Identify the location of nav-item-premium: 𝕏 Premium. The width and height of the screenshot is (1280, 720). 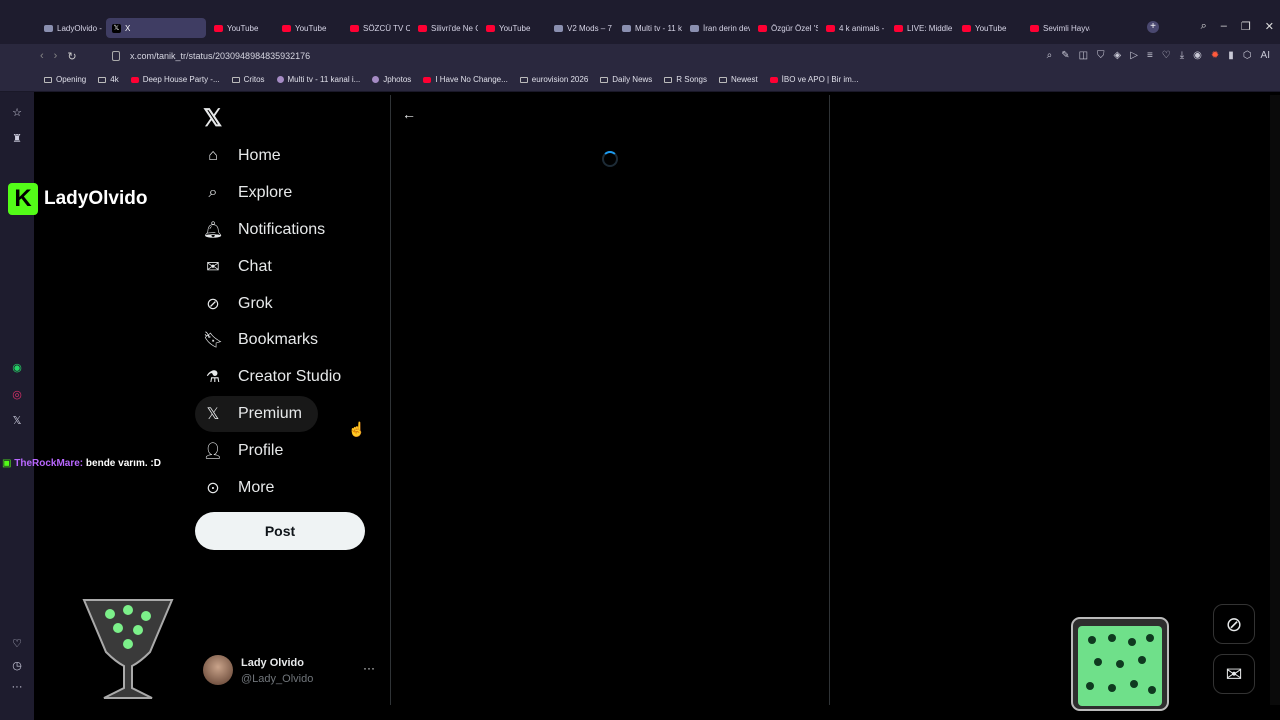
(256, 414).